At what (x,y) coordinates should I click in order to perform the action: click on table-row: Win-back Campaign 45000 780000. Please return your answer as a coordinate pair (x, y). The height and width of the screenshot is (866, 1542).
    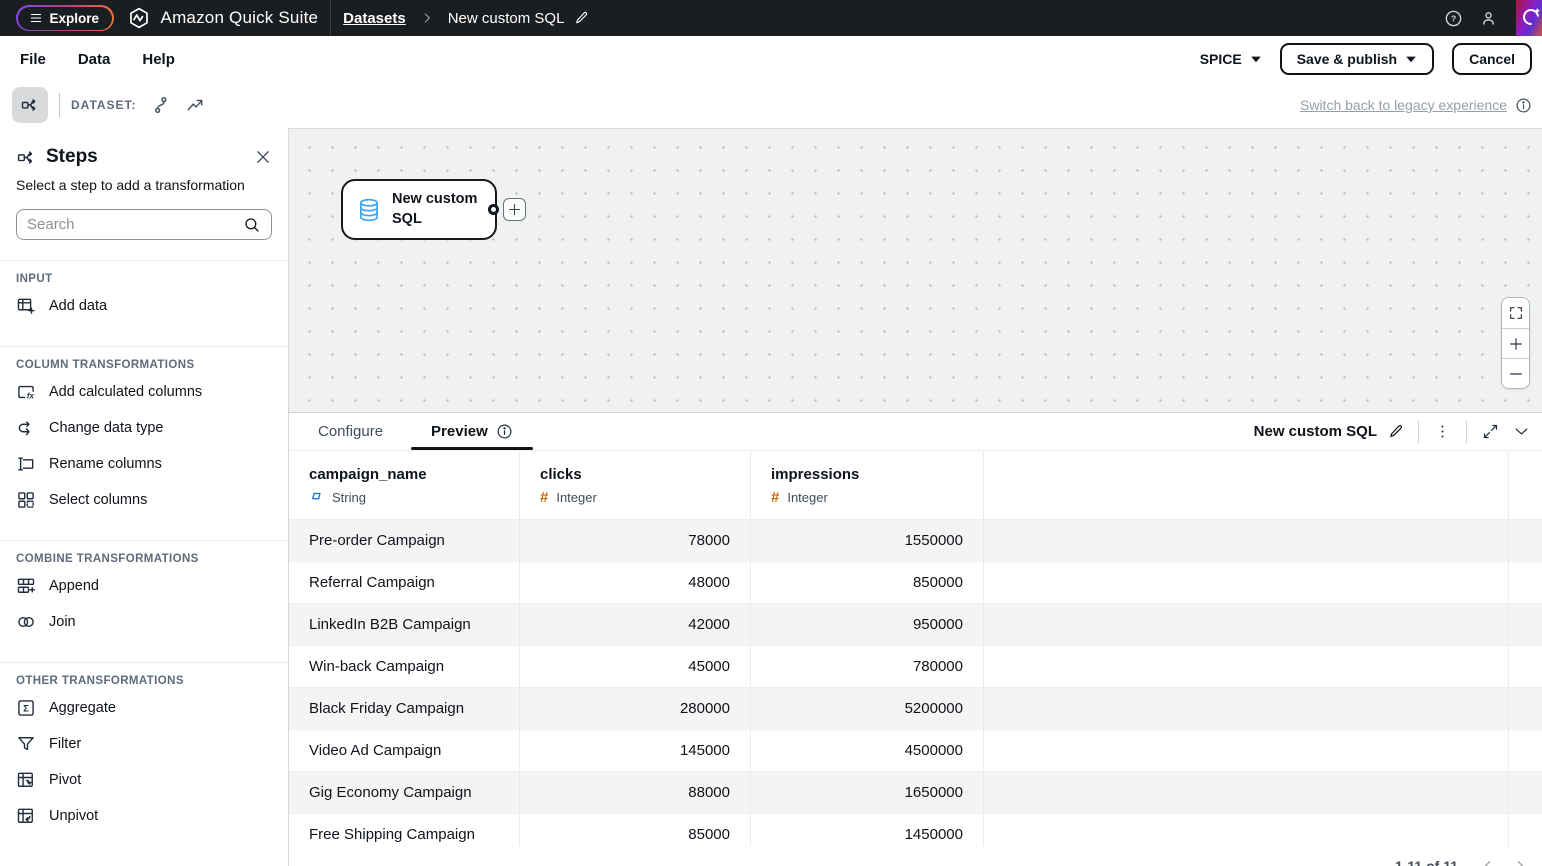
    Looking at the image, I should click on (915, 666).